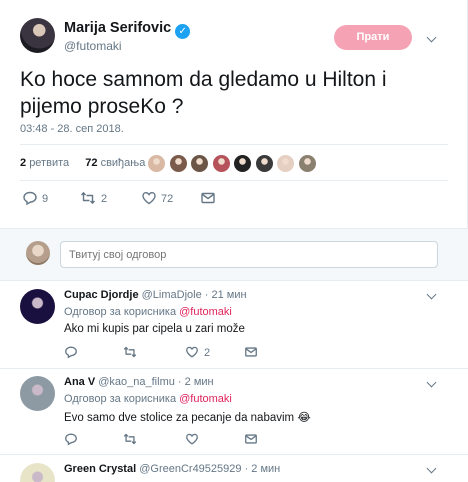 The height and width of the screenshot is (482, 468). I want to click on author-name-text: Marija Serifovic, so click(117, 28).